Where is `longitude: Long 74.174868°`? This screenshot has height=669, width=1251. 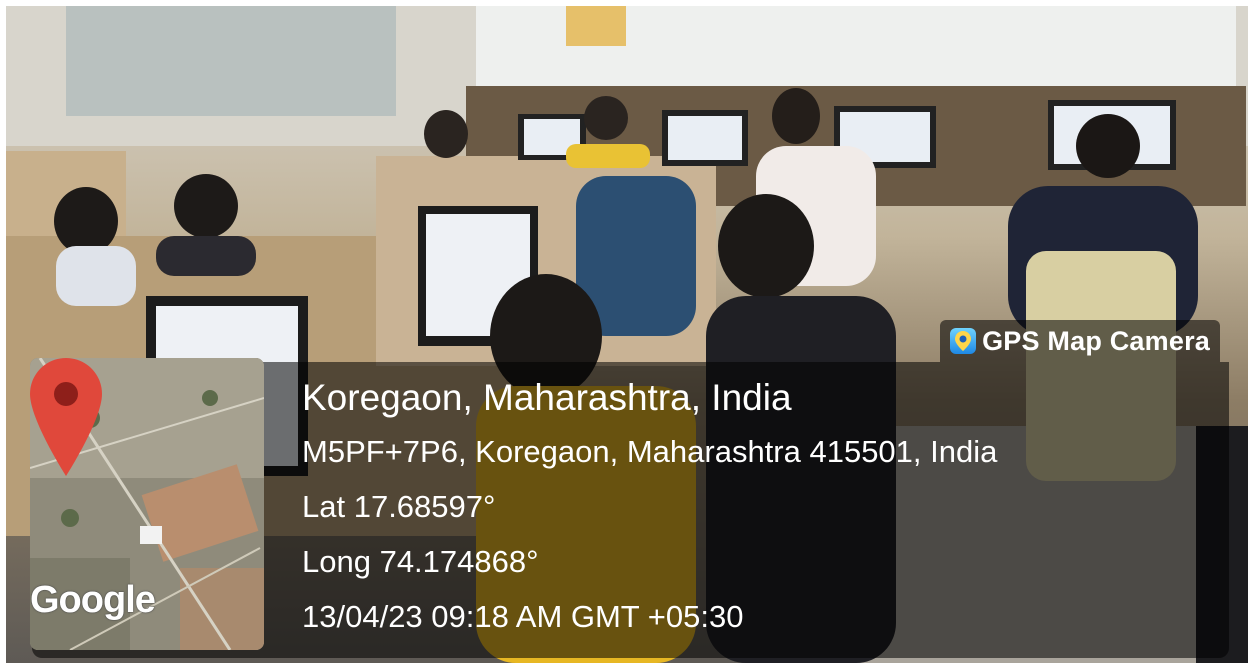
longitude: Long 74.174868° is located at coordinates (420, 561).